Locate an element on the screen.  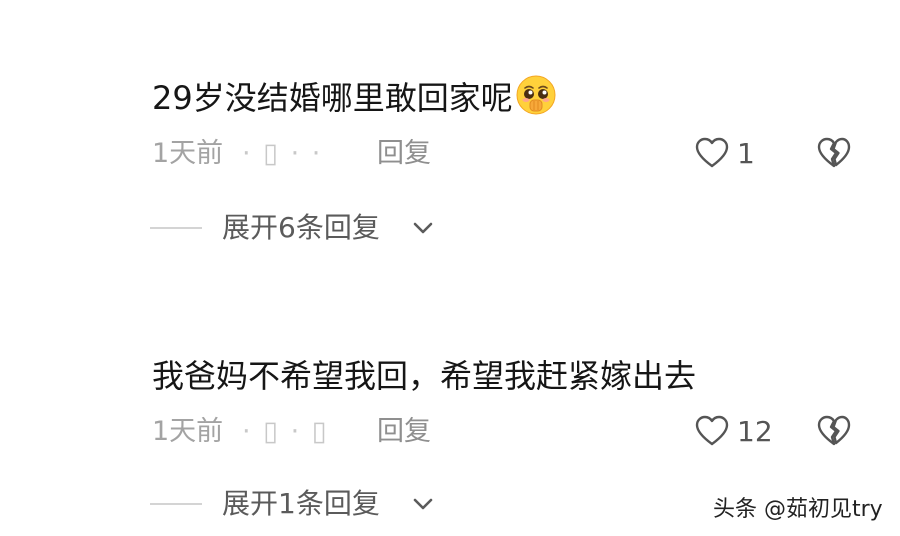
expand-replies-label: 展开6条回复 is located at coordinates (301, 227).